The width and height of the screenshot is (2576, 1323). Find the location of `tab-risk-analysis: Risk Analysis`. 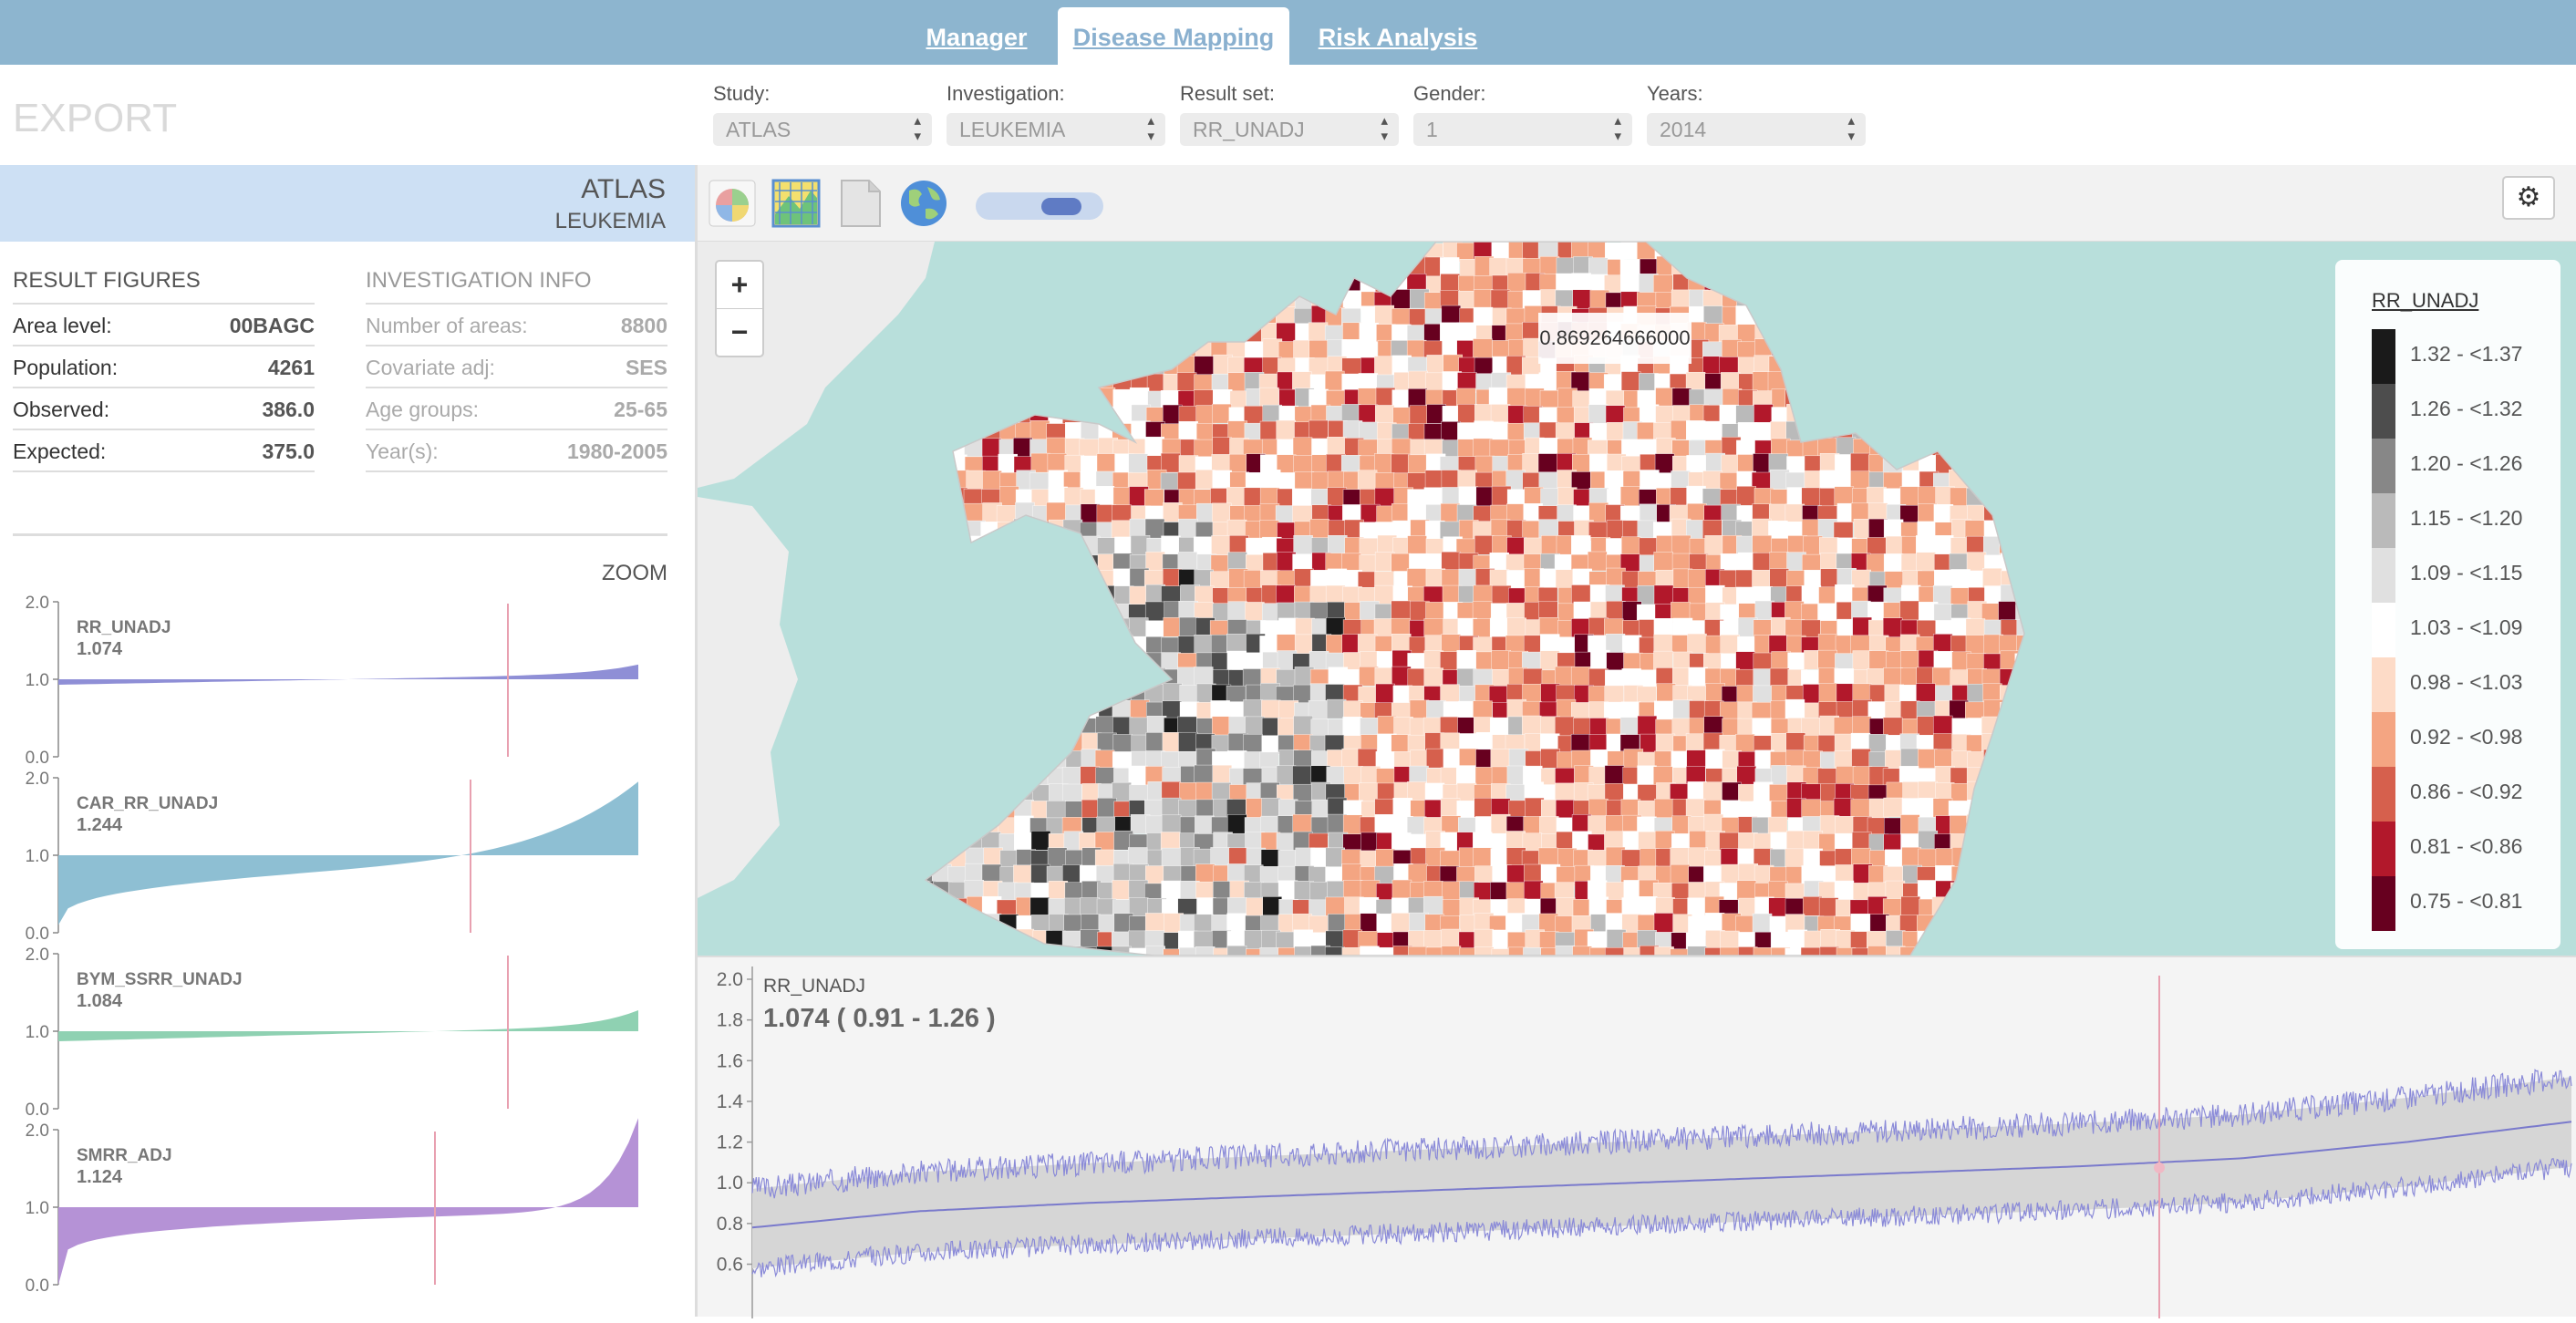

tab-risk-analysis: Risk Analysis is located at coordinates (1398, 36).